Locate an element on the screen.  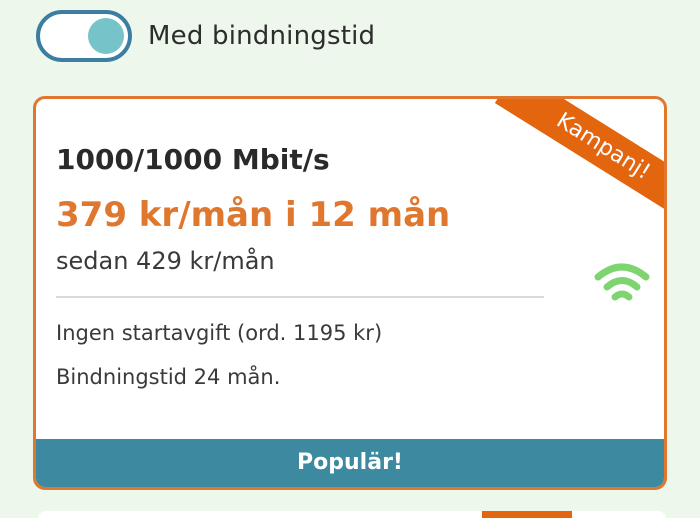
binding-toggle-row: Med bindningstid is located at coordinates (205, 36).